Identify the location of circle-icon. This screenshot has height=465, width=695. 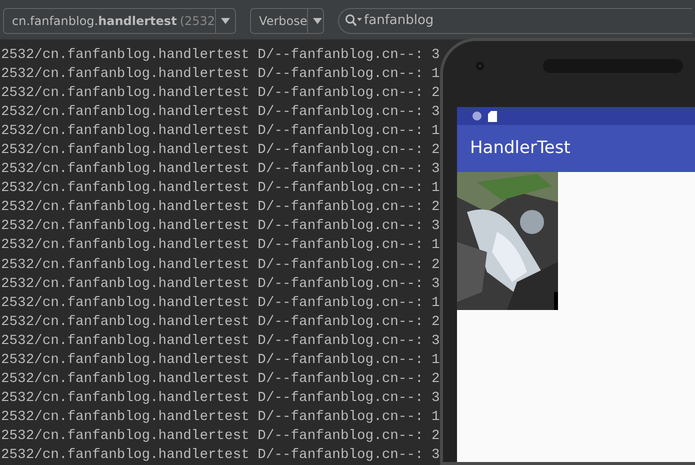
(477, 116).